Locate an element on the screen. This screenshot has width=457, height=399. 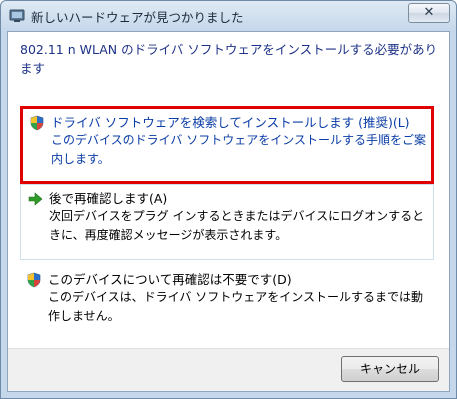
window-title: 新しいハードウェアが見つかりました is located at coordinates (137, 17).